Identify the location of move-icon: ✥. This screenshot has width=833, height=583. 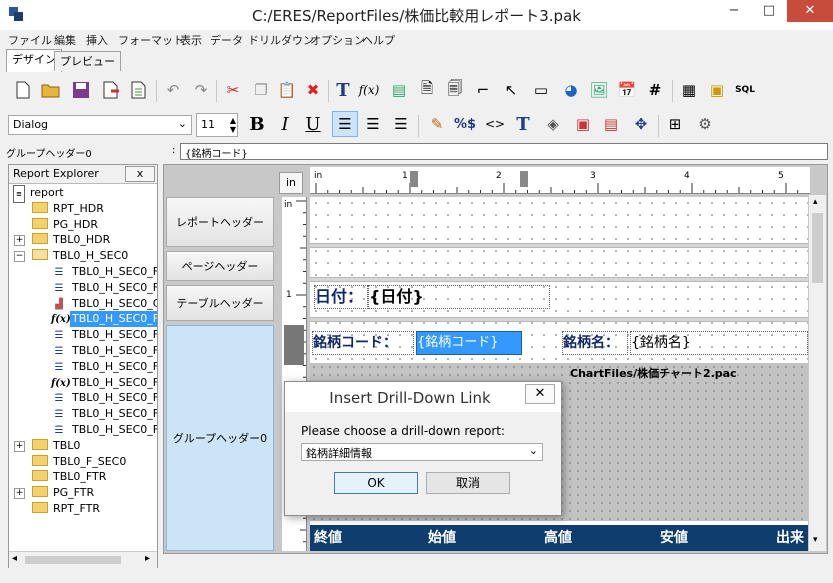
(641, 124).